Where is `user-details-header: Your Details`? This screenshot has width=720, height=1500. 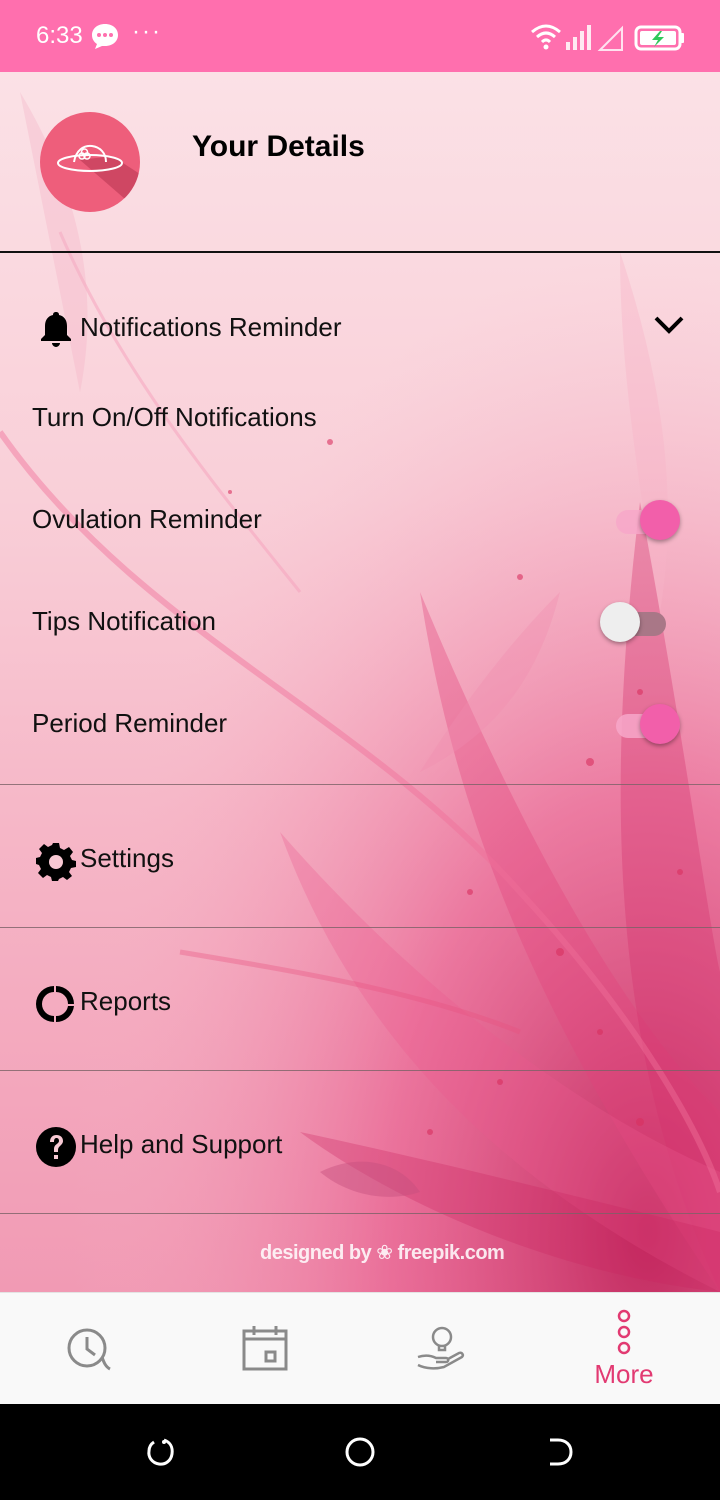 user-details-header: Your Details is located at coordinates (360, 162).